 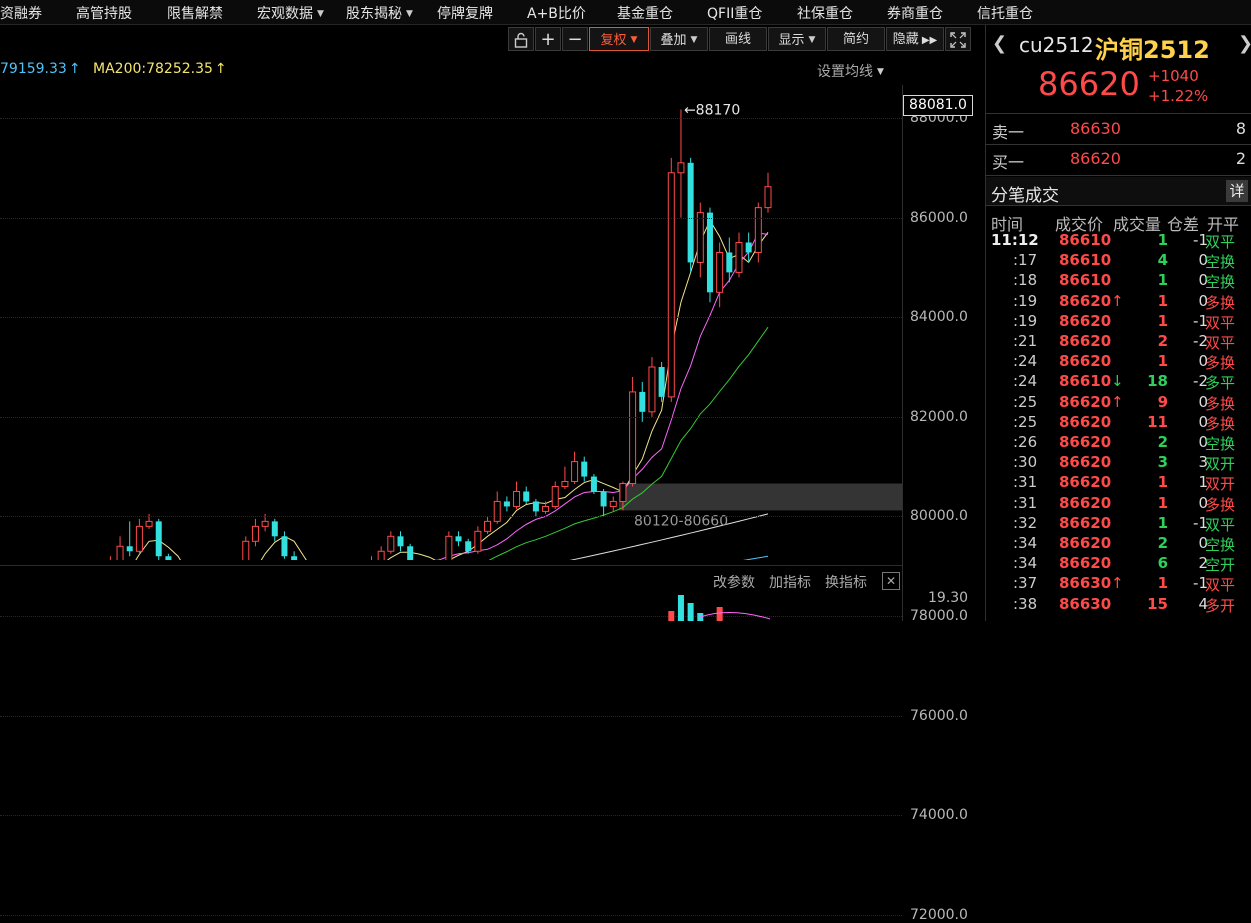 I want to click on nav-item-6: A+B比价, so click(x=556, y=13).